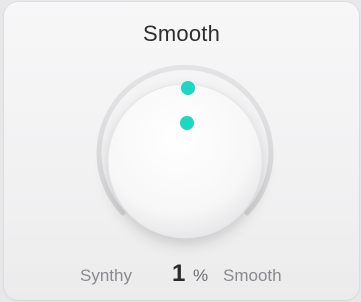  What do you see at coordinates (178, 274) in the screenshot?
I see `knob-value: 1` at bounding box center [178, 274].